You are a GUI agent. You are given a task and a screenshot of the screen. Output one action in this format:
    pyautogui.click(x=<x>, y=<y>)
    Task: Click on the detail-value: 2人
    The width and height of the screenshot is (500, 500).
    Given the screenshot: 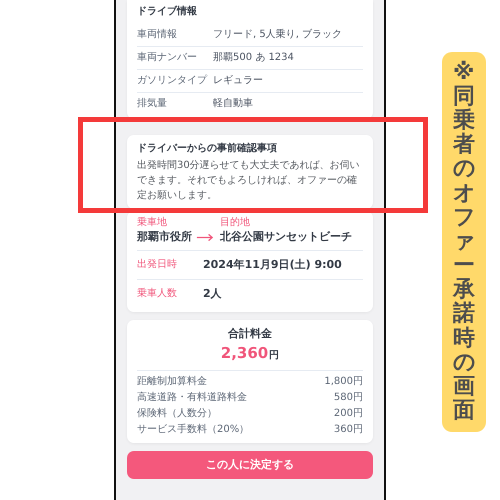 What is the action you would take?
    pyautogui.click(x=212, y=294)
    